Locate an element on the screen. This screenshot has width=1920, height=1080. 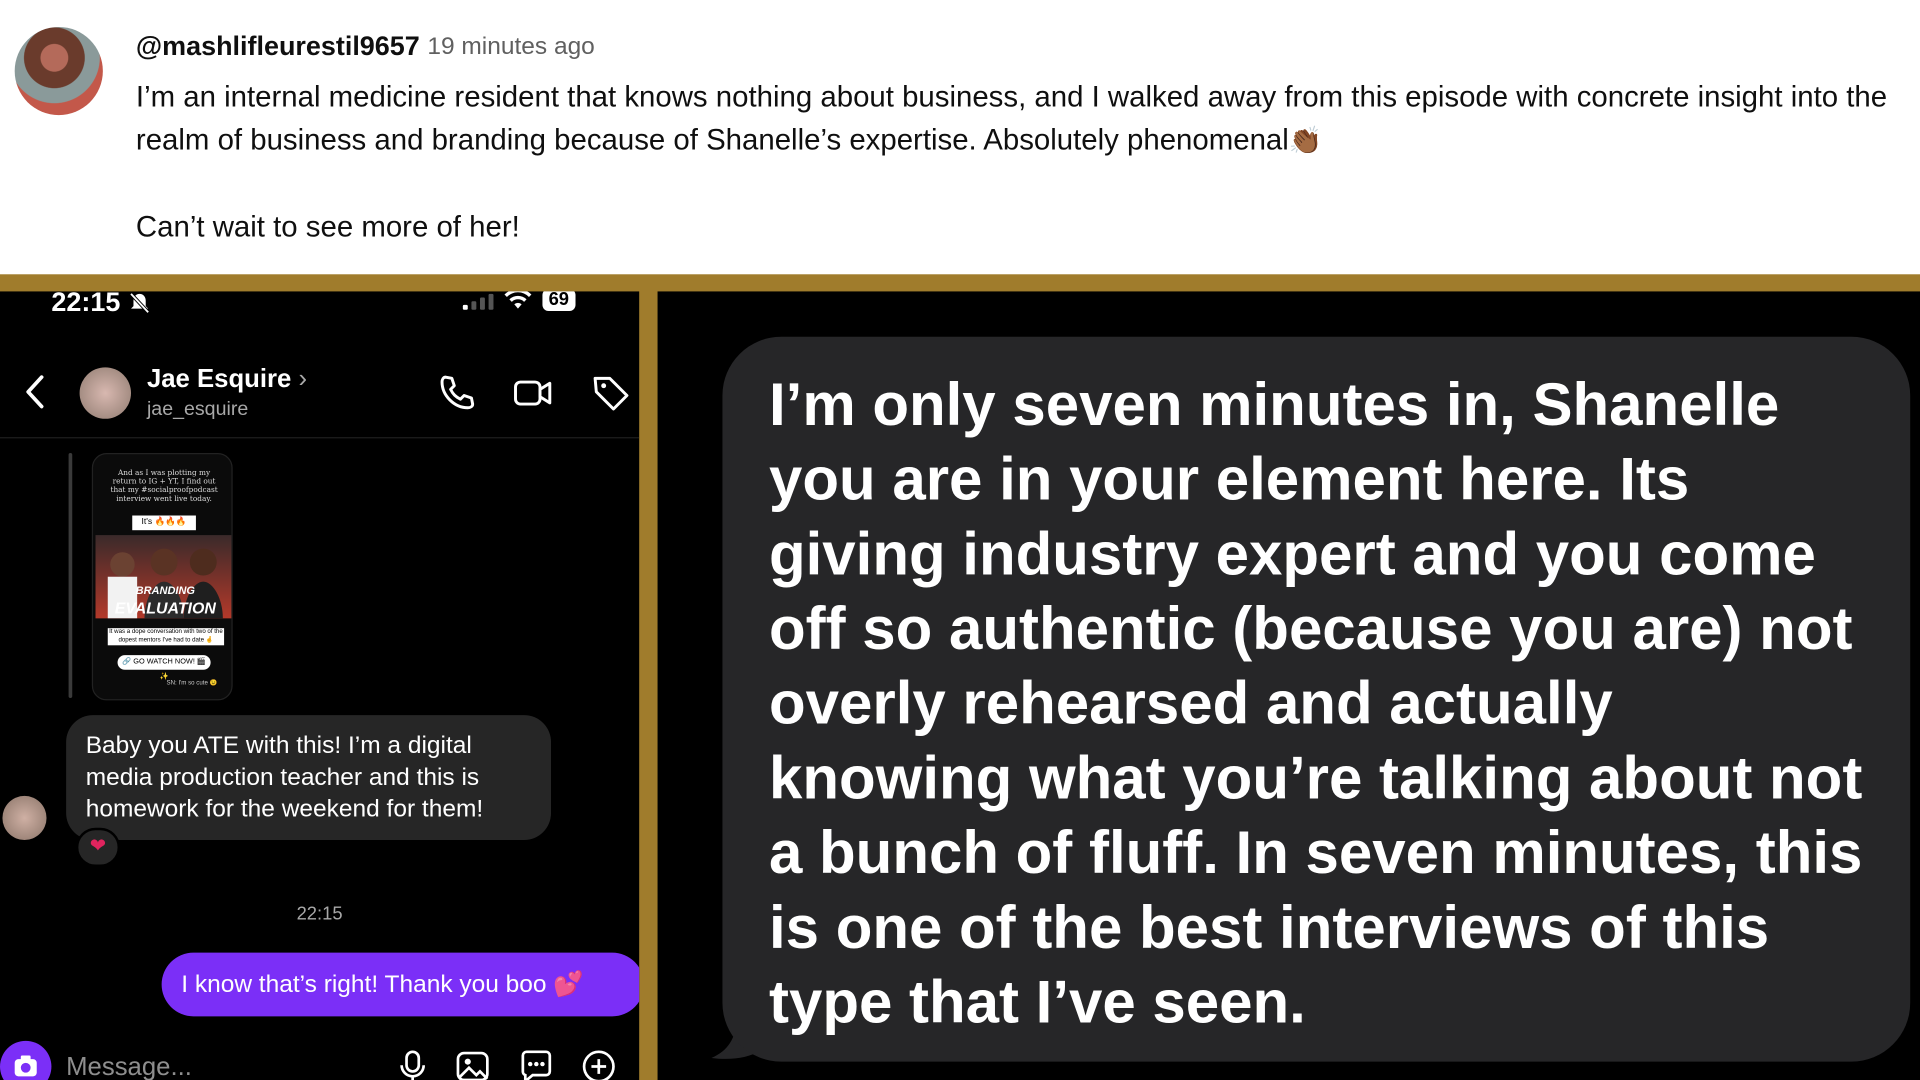
status-time-text: 22:15 is located at coordinates (86, 304).